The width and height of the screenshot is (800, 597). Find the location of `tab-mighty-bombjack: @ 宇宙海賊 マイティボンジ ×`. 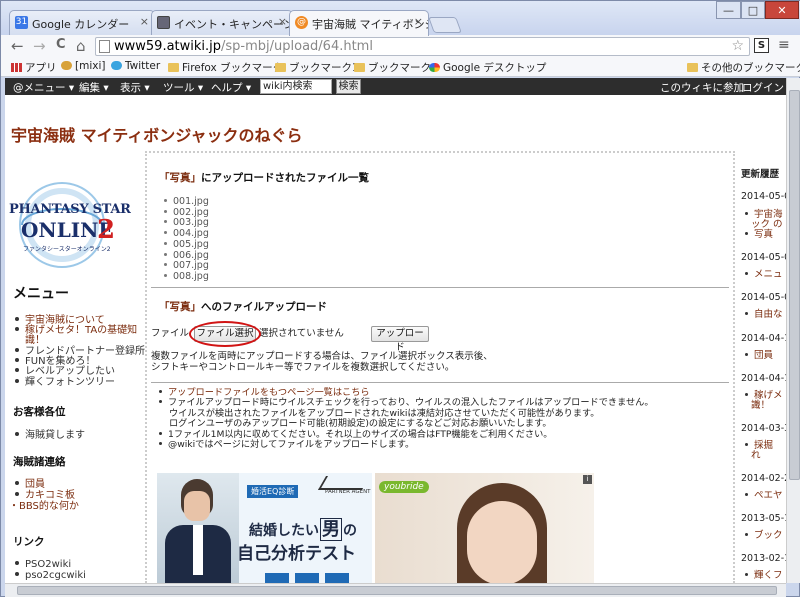

tab-mighty-bombjack: @ 宇宙海賊 マイティボンジ × is located at coordinates (359, 23).